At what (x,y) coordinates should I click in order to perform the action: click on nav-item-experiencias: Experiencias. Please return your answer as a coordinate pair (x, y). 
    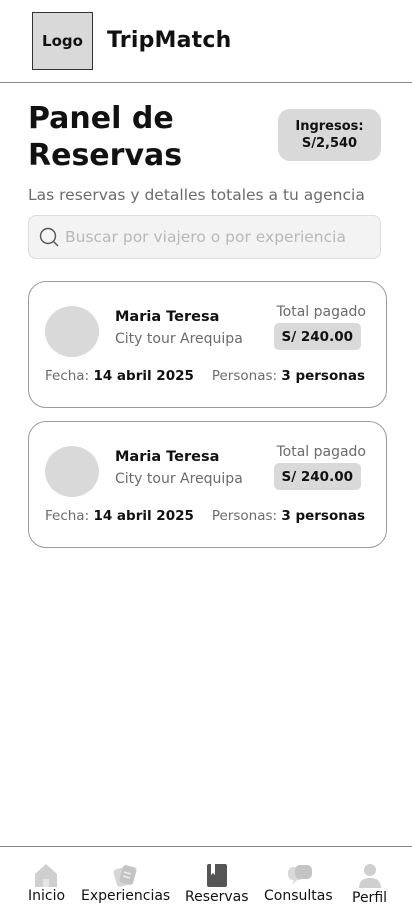
    Looking at the image, I should click on (125, 882).